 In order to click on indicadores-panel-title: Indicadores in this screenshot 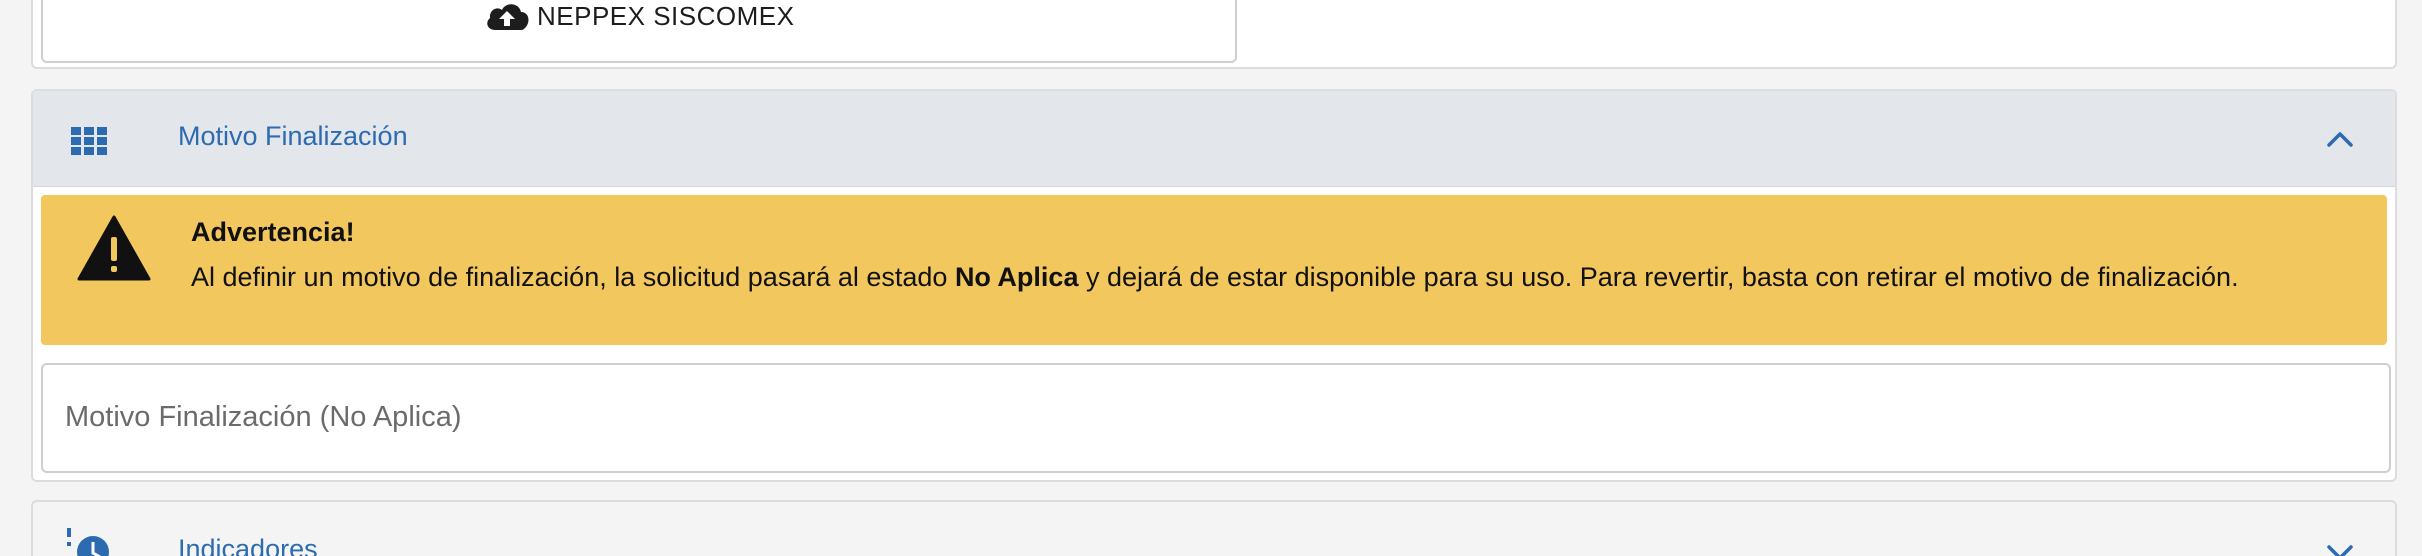, I will do `click(248, 545)`.